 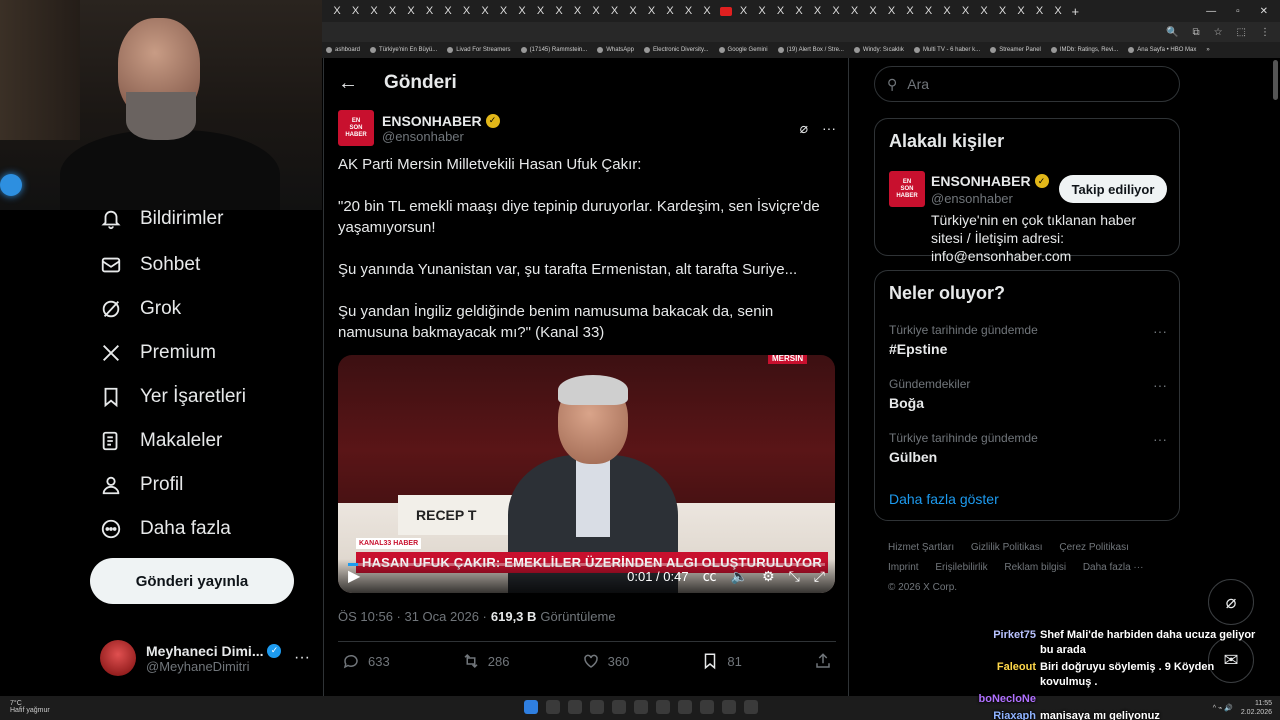 I want to click on maximize-button: ▫, so click(x=1238, y=11).